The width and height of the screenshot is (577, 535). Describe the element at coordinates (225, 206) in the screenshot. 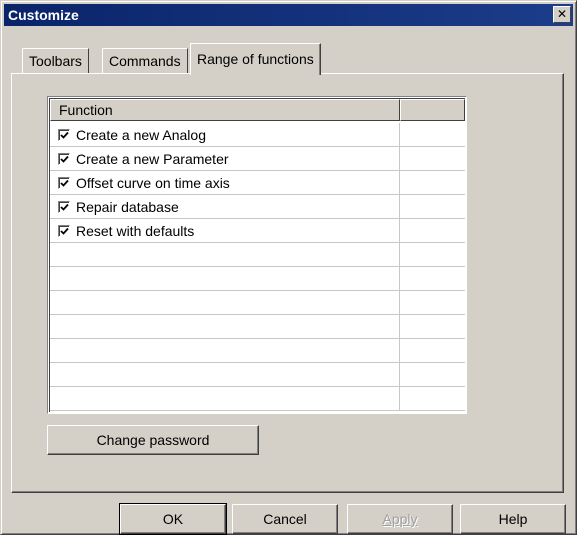

I see `function-cell: Repair database` at that location.